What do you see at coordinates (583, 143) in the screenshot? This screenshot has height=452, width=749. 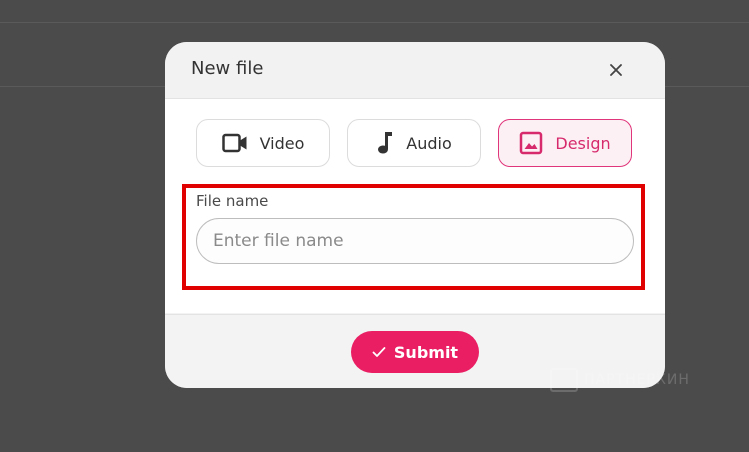 I see `type-button-label: Design` at bounding box center [583, 143].